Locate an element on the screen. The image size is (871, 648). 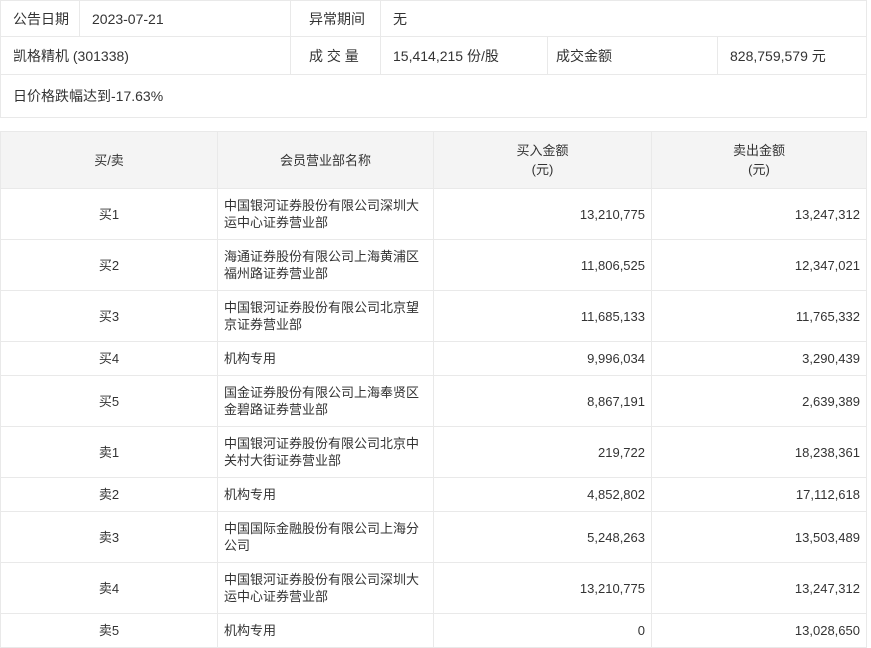
row-side: 卖4 is located at coordinates (109, 588).